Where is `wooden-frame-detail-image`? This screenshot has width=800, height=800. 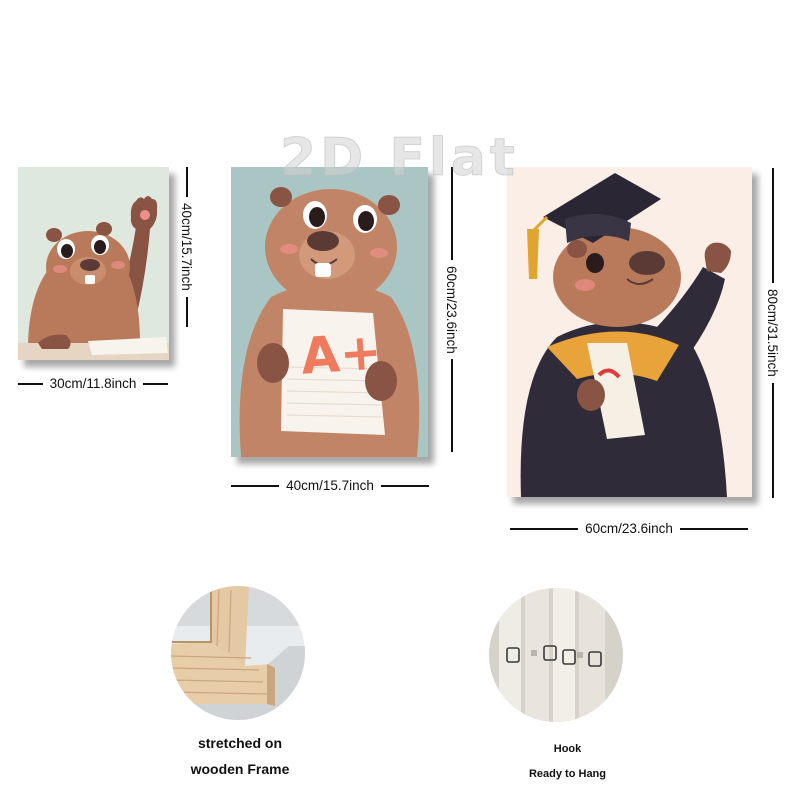 wooden-frame-detail-image is located at coordinates (238, 653).